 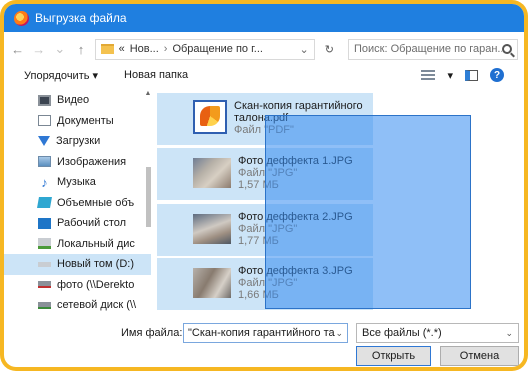 What do you see at coordinates (44, 121) in the screenshot?
I see `documents-icon` at bounding box center [44, 121].